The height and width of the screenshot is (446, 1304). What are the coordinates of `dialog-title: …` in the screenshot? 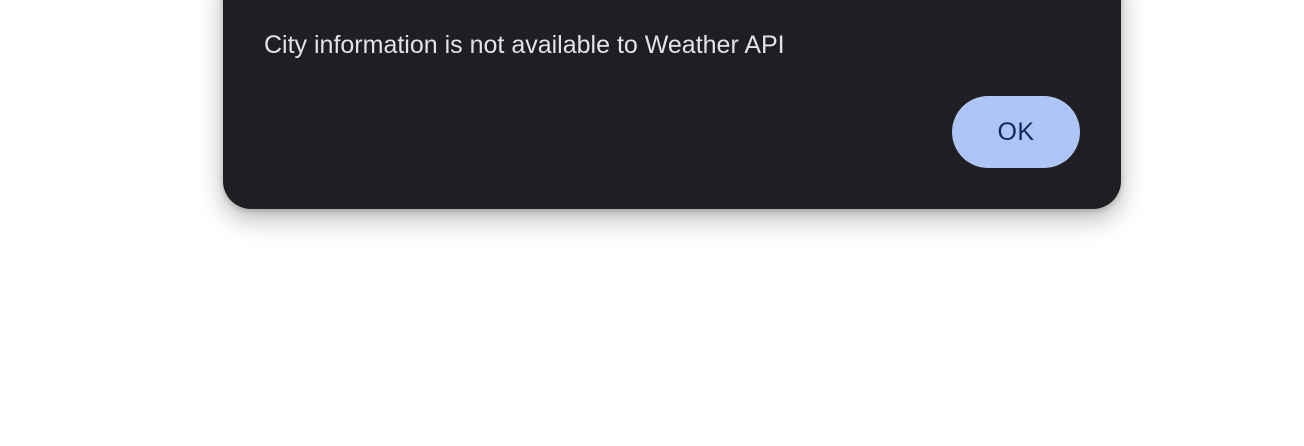 It's located at (277, 2).